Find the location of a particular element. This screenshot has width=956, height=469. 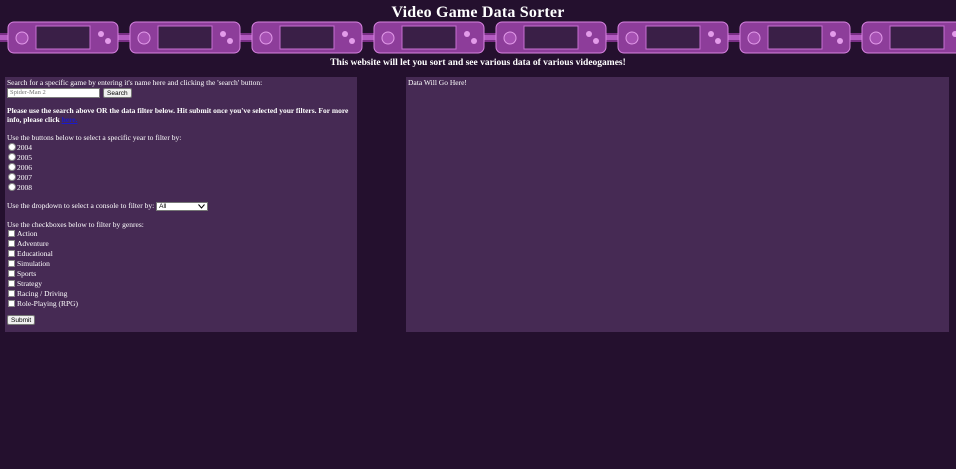

genre-option: Educational is located at coordinates (181, 254).